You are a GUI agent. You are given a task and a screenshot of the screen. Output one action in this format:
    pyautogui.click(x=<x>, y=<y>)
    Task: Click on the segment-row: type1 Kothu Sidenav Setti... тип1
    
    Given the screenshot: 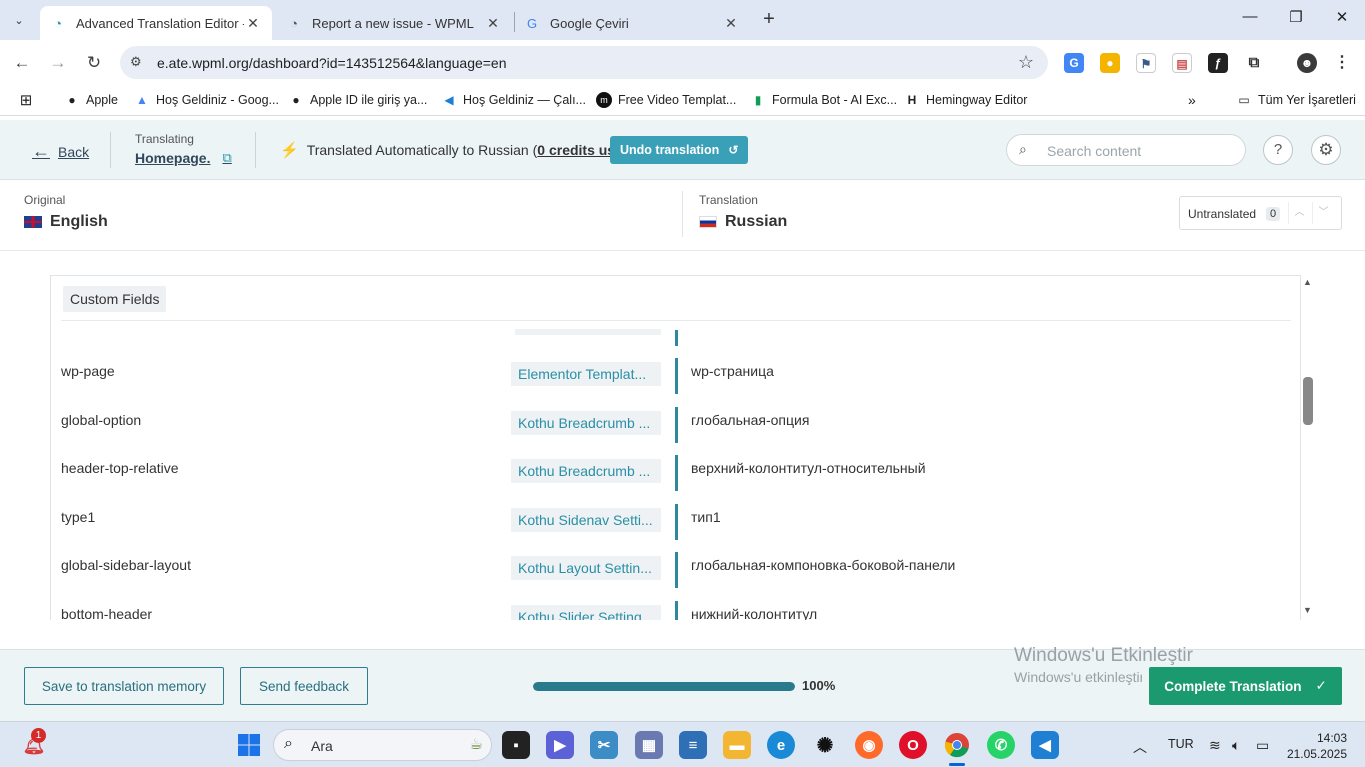 What is the action you would take?
    pyautogui.click(x=675, y=524)
    